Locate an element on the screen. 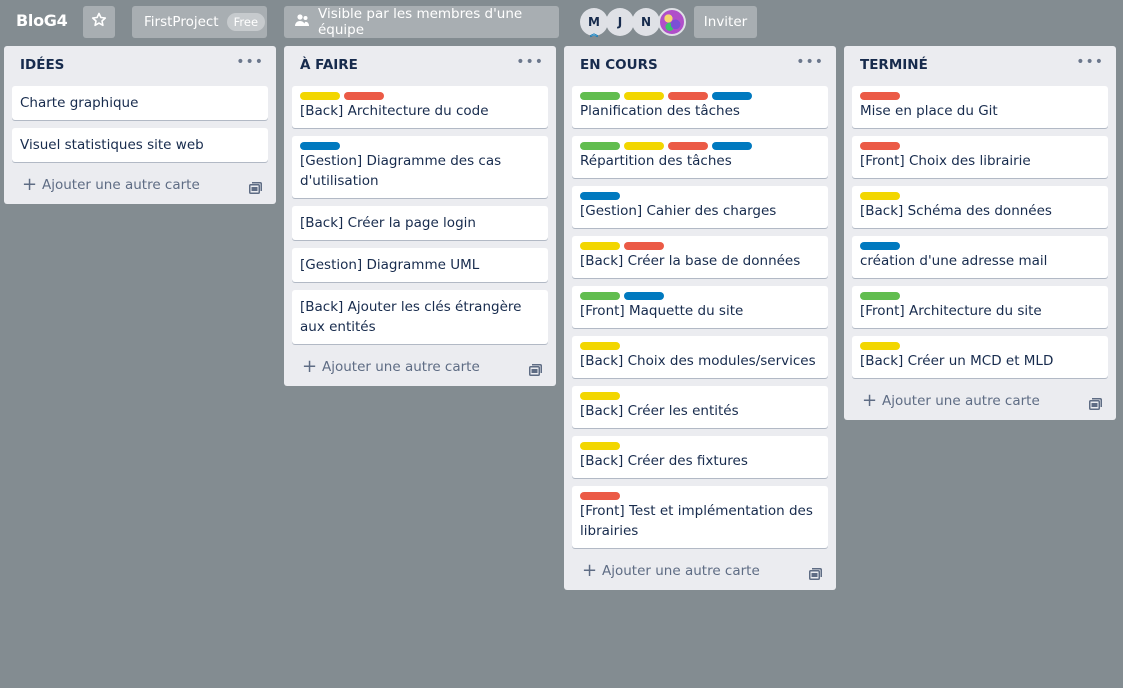 This screenshot has height=688, width=1123. card: Visuel statistiques site web is located at coordinates (140, 145).